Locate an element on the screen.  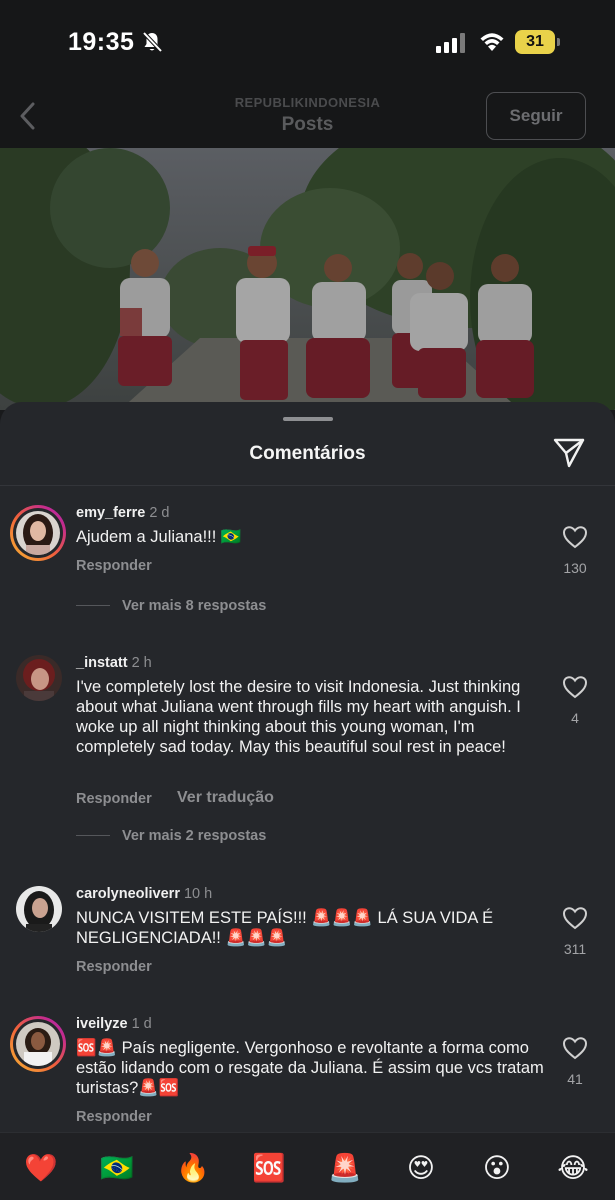
comment-header: _instatt 2 h is located at coordinates (114, 663).